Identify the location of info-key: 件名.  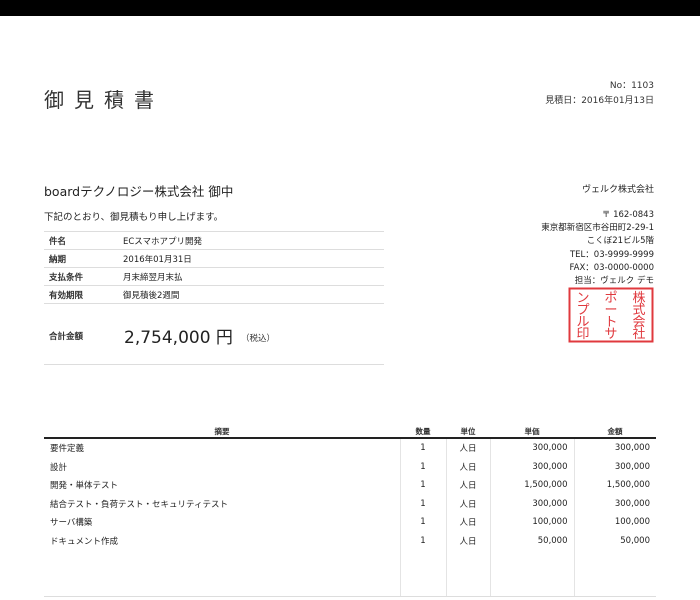
(83, 240).